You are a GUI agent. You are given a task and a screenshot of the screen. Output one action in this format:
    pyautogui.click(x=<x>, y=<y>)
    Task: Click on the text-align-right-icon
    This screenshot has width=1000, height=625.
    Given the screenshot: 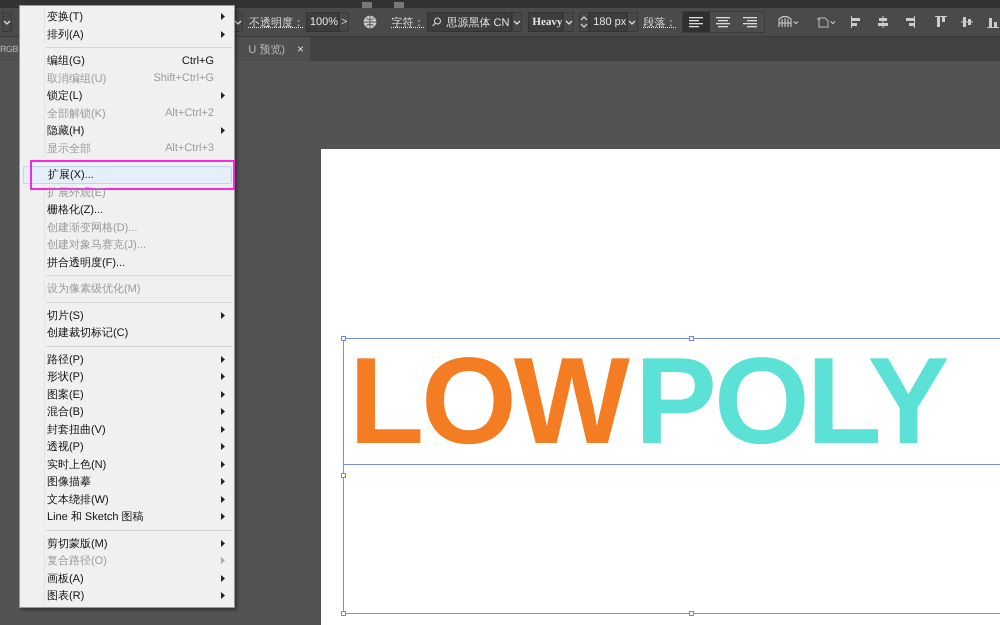 What is the action you would take?
    pyautogui.click(x=750, y=22)
    